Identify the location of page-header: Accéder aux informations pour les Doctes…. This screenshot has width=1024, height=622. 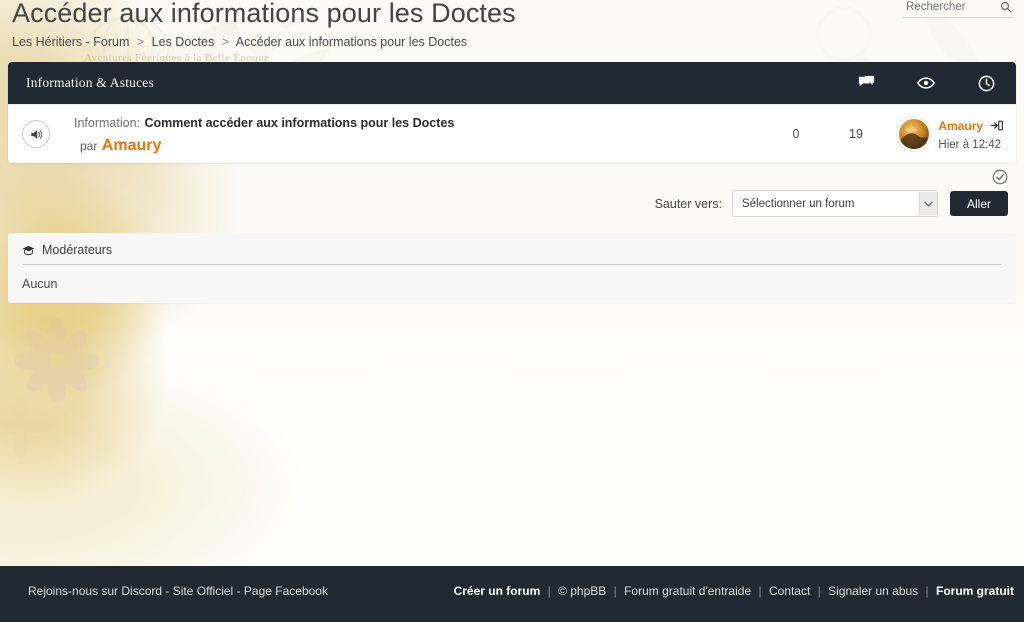
(512, 28).